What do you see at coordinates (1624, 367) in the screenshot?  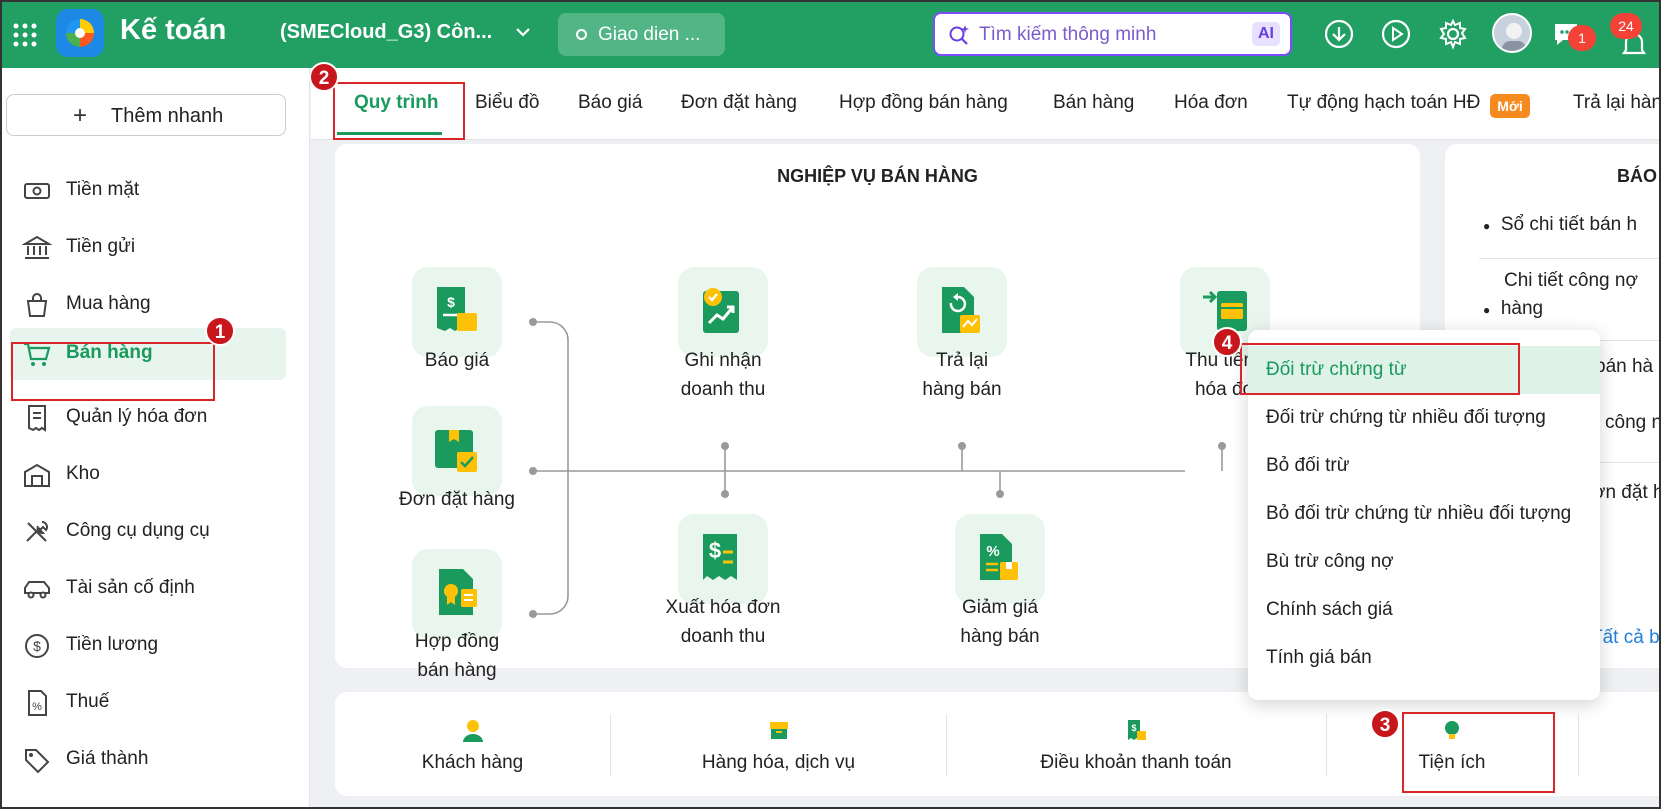 I see `report-link: bán hà` at bounding box center [1624, 367].